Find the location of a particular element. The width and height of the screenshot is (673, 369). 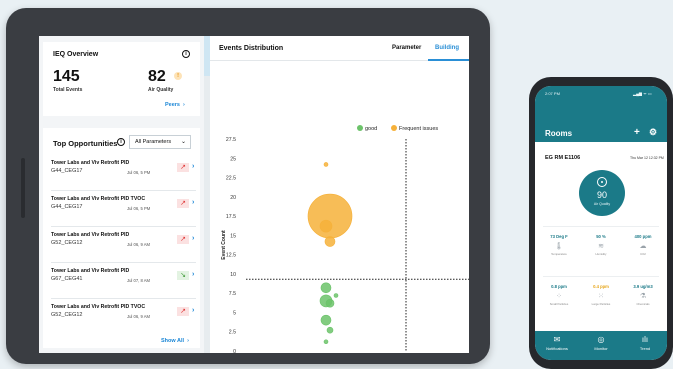

nav-item-monitor: ◎ Monitor is located at coordinates (601, 343).